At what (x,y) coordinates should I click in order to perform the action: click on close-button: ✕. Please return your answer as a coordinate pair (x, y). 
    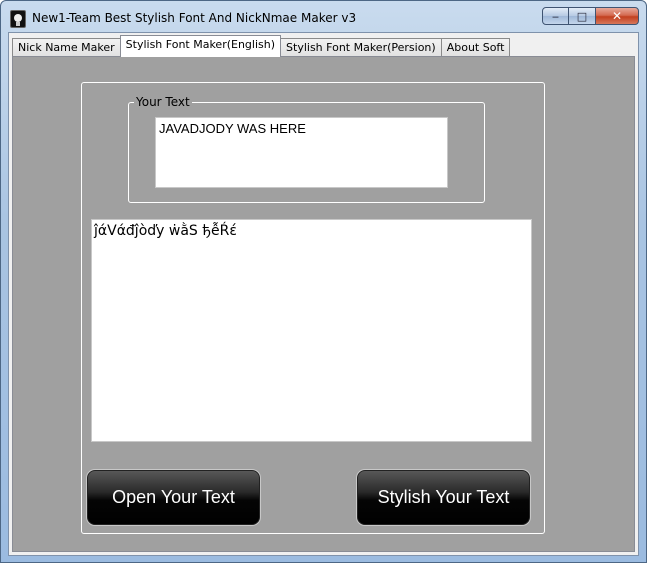
    Looking at the image, I should click on (617, 16).